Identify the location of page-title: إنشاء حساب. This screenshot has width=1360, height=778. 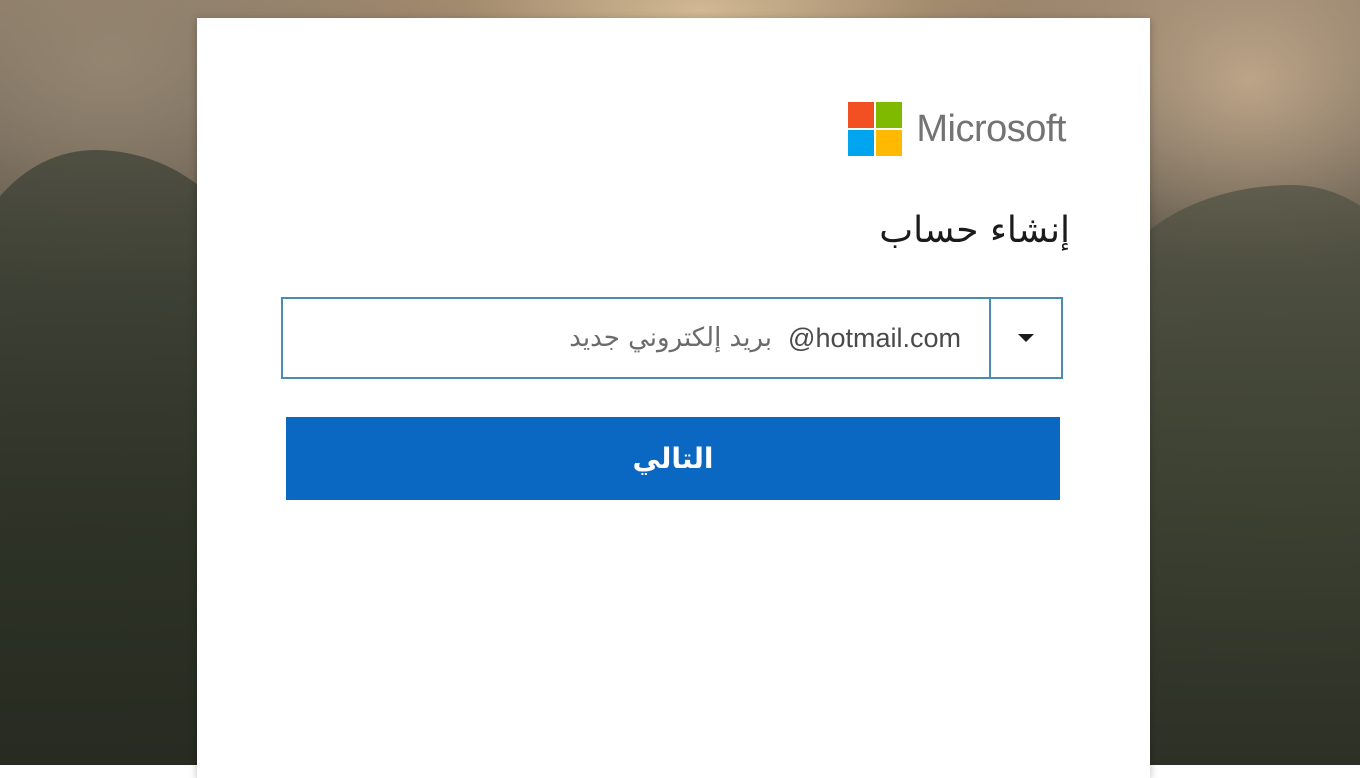
(974, 230).